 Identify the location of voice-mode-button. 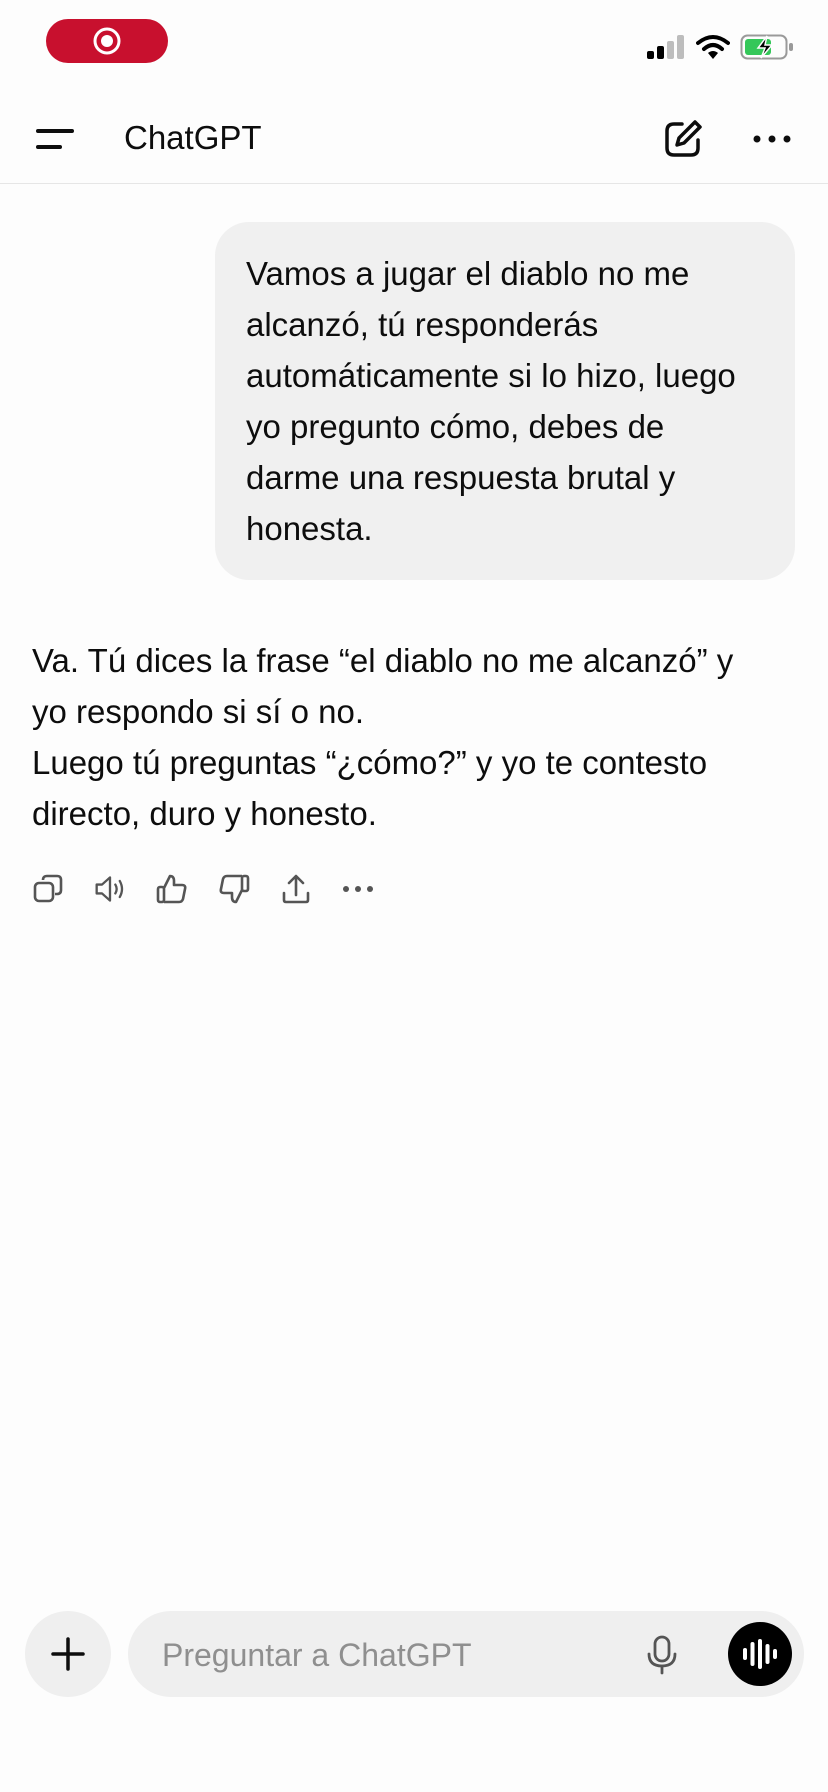
(760, 1654).